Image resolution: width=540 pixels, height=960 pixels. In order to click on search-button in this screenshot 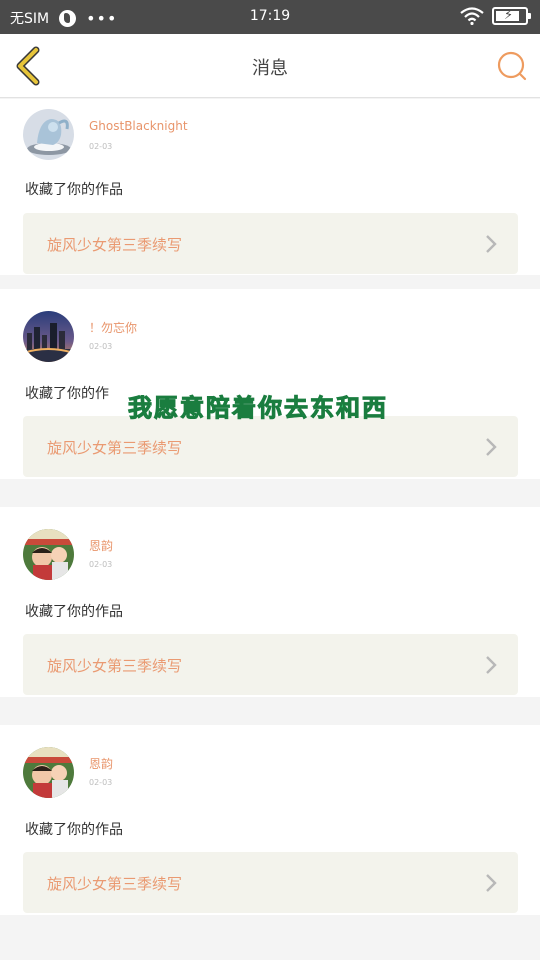, I will do `click(512, 66)`.